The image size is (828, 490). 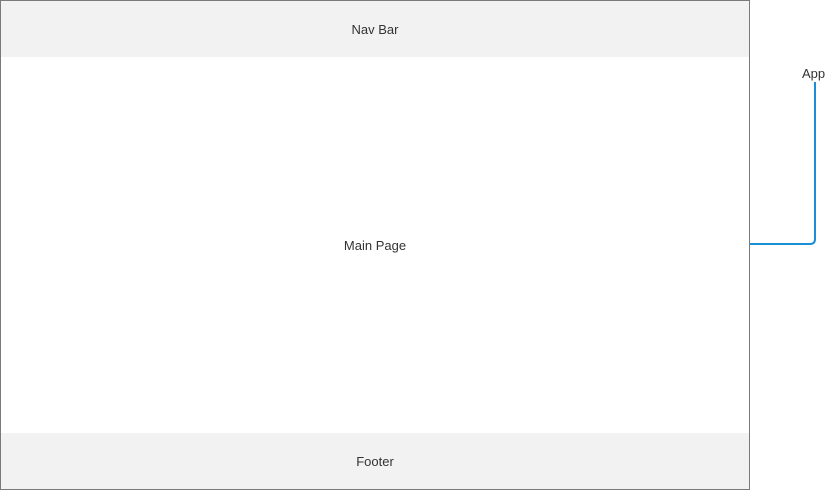 I want to click on nav-bar-label: Nav Bar, so click(x=375, y=29).